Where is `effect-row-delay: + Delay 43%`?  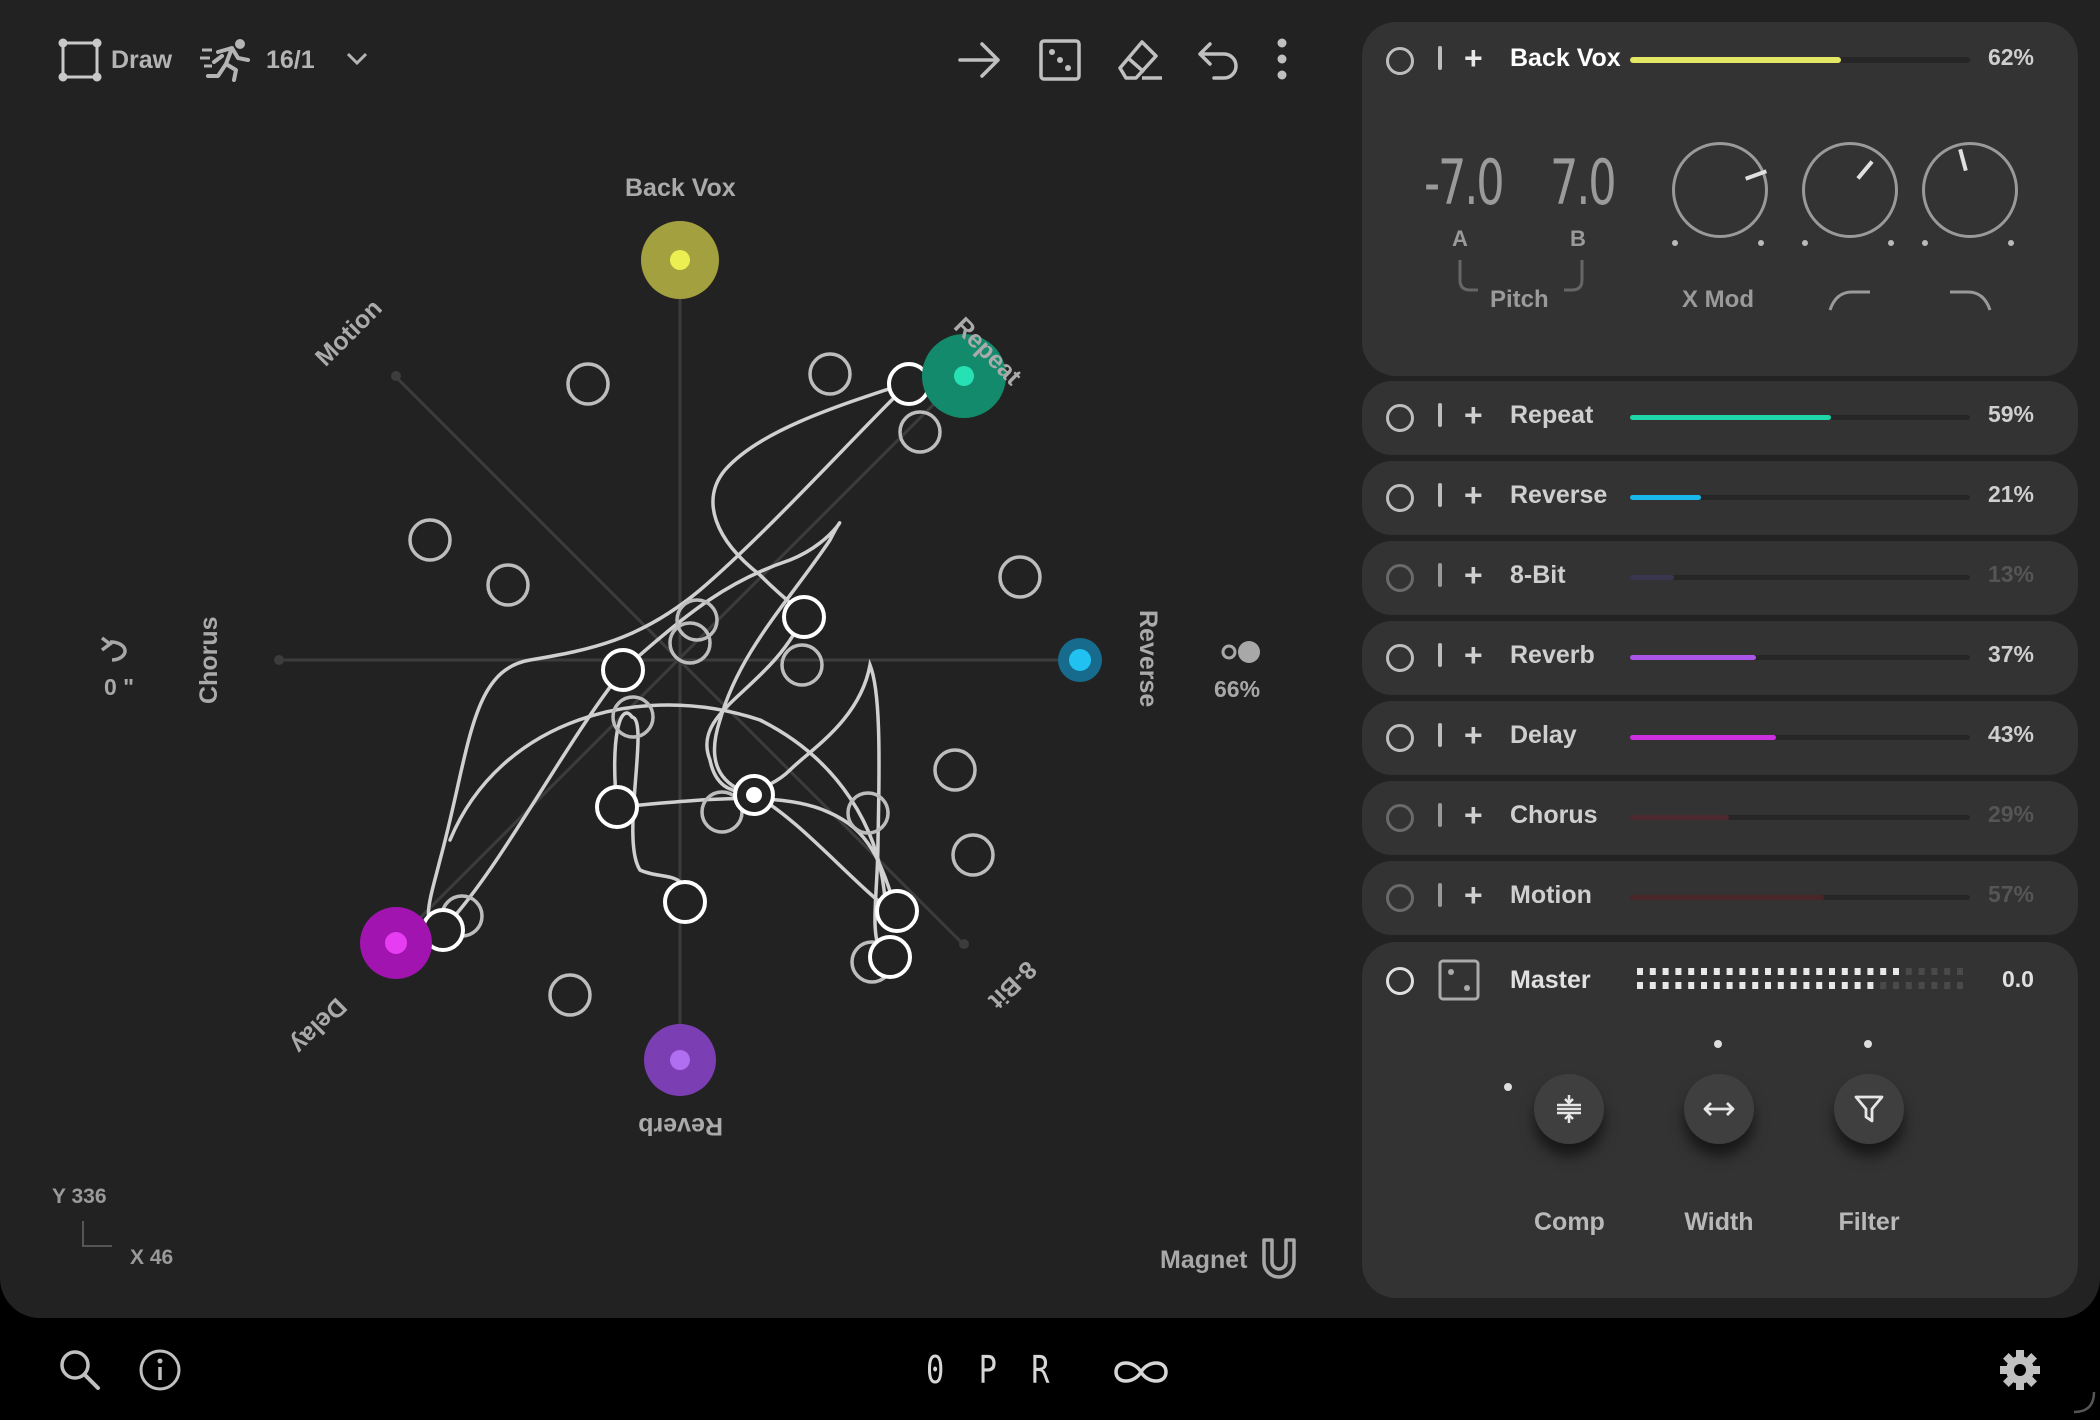 effect-row-delay: + Delay 43% is located at coordinates (1720, 738).